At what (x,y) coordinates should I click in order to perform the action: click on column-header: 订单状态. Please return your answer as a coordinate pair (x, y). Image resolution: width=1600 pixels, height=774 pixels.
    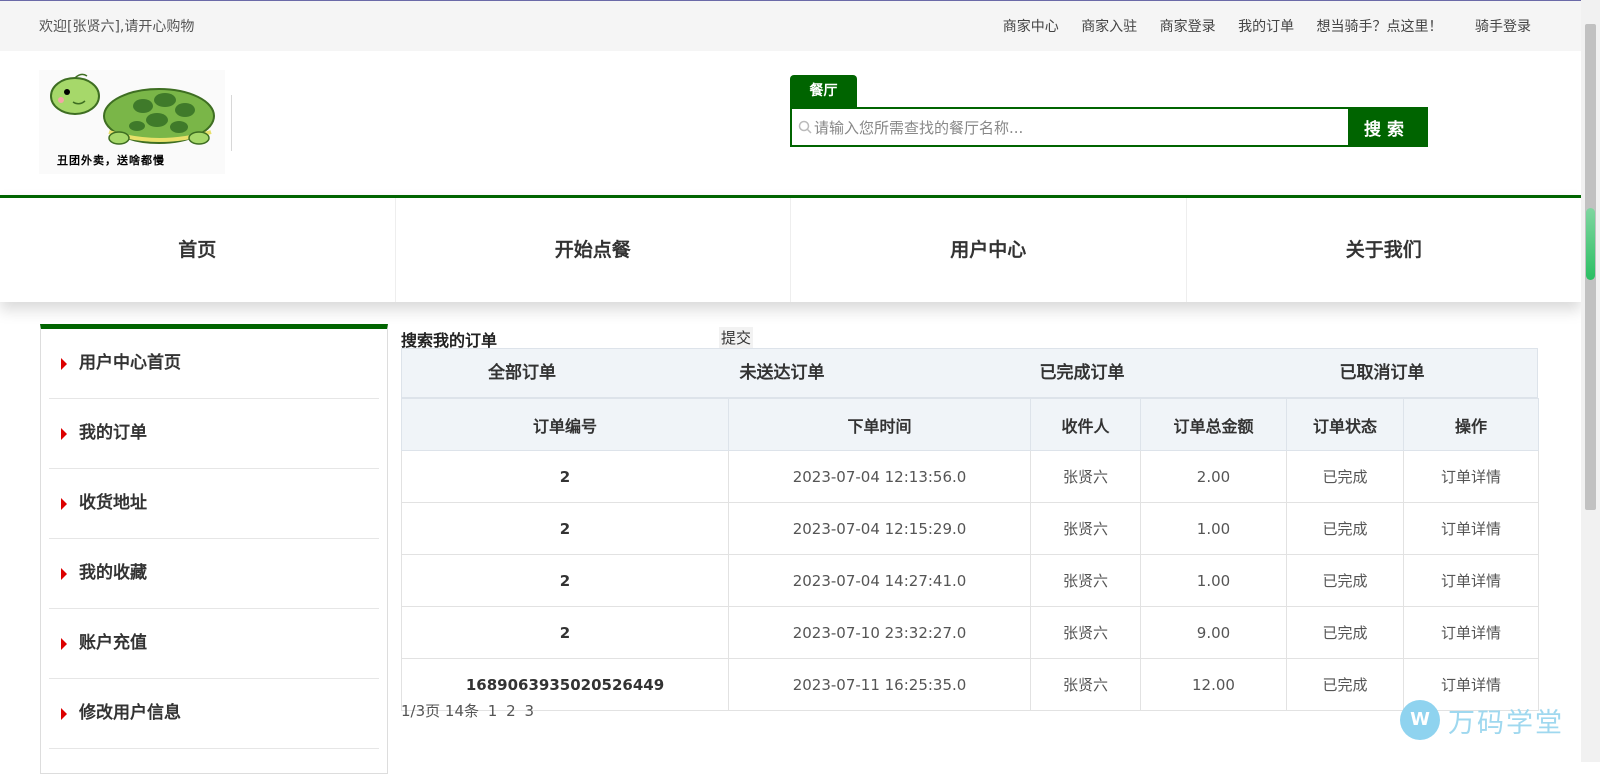
    Looking at the image, I should click on (1345, 424).